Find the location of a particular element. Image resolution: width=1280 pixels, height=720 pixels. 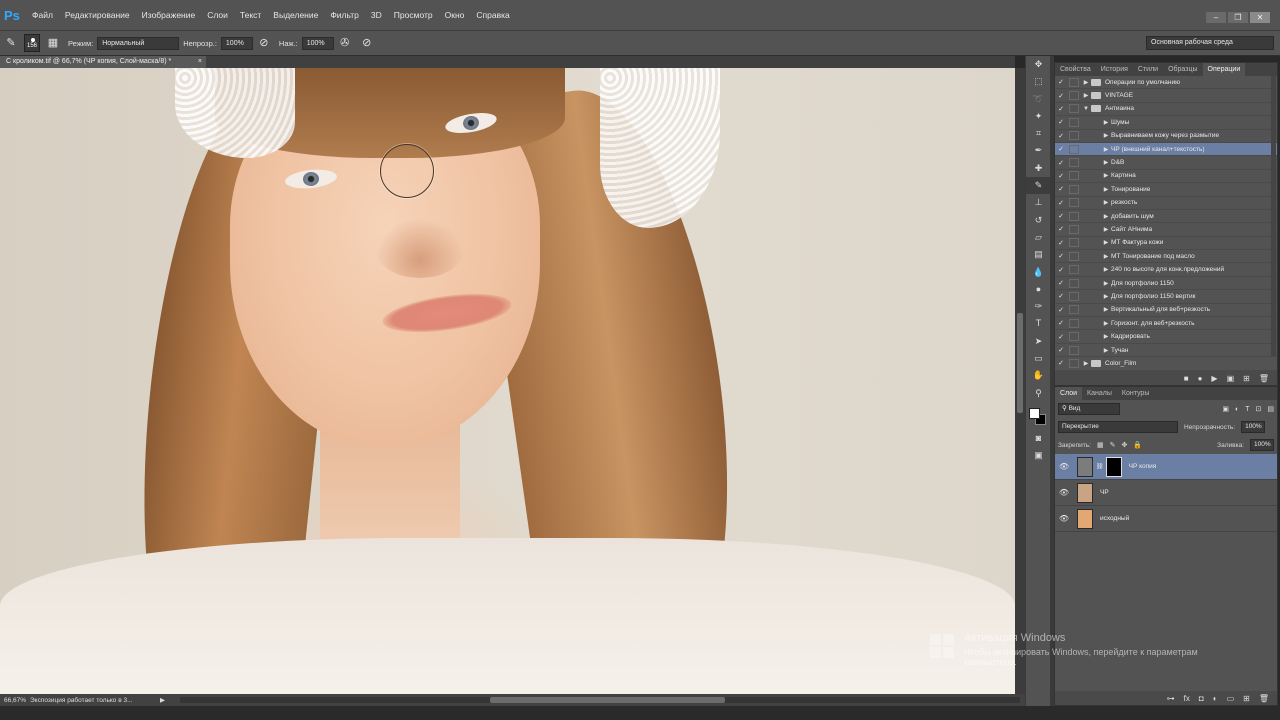

tab-layers: Слои is located at coordinates (1069, 393).